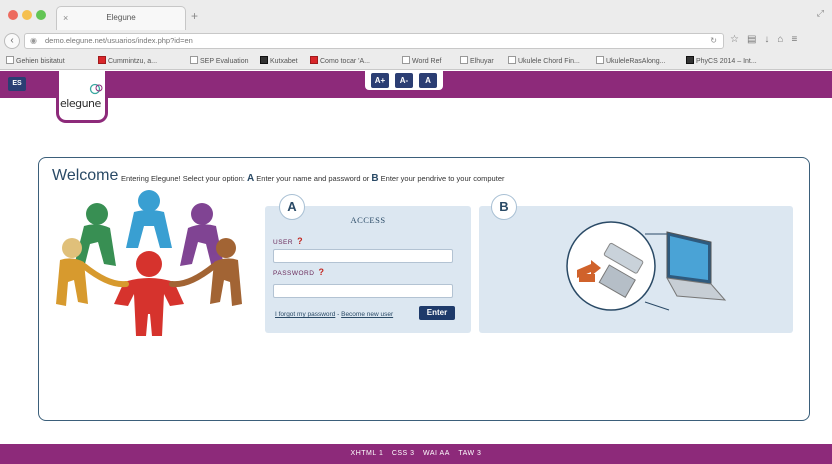 The width and height of the screenshot is (832, 464). Describe the element at coordinates (713, 41) in the screenshot. I see `reload-icon: ↻` at that location.